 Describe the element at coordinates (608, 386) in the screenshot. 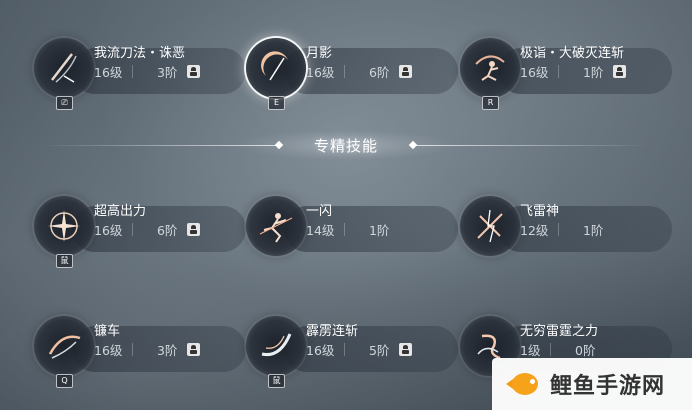

I see `watermark-text: 鲤鱼手游网` at that location.